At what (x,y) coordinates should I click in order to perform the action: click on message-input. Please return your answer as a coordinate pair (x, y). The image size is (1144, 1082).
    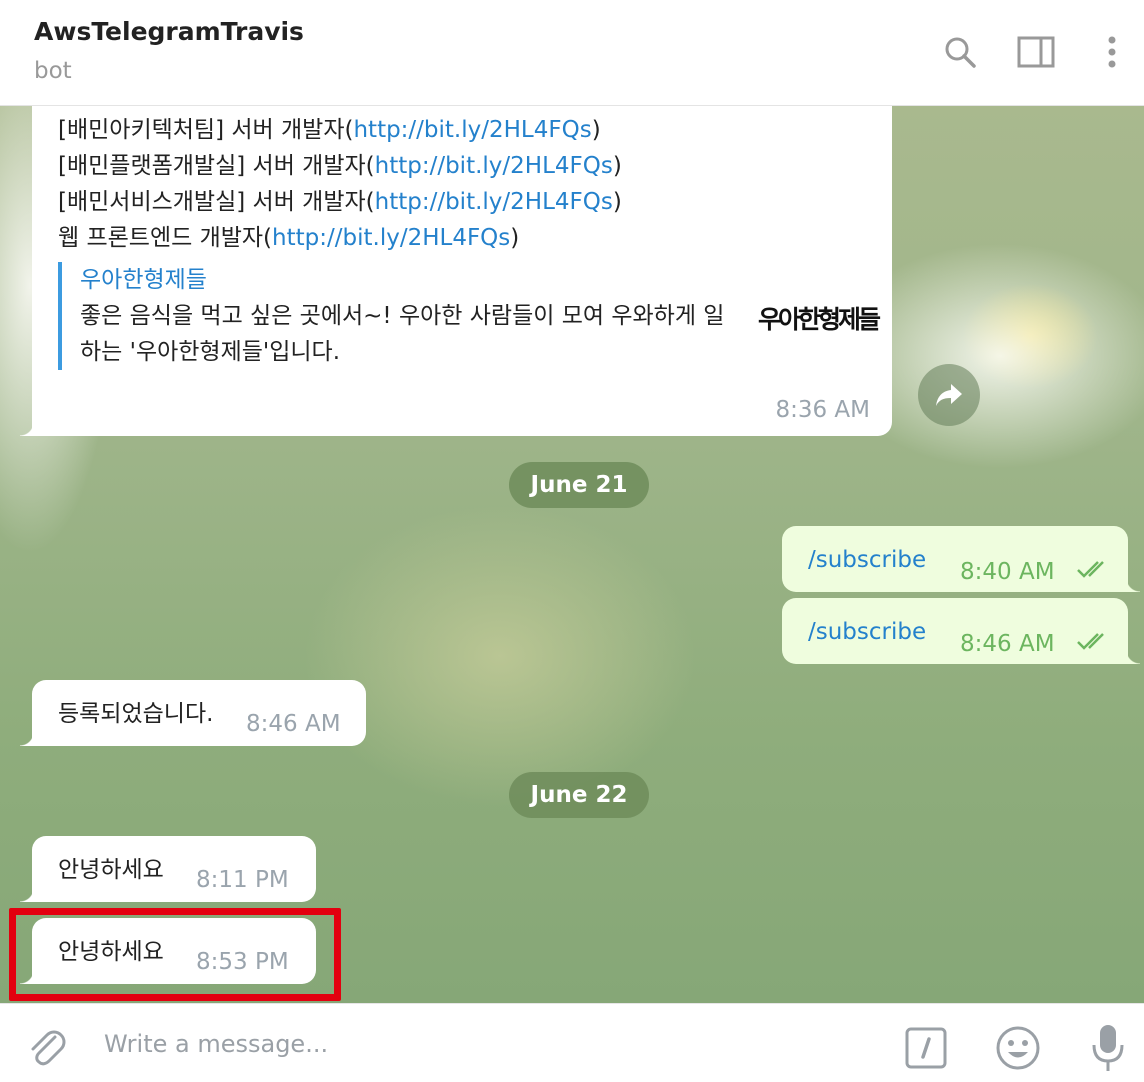
    Looking at the image, I should click on (484, 1044).